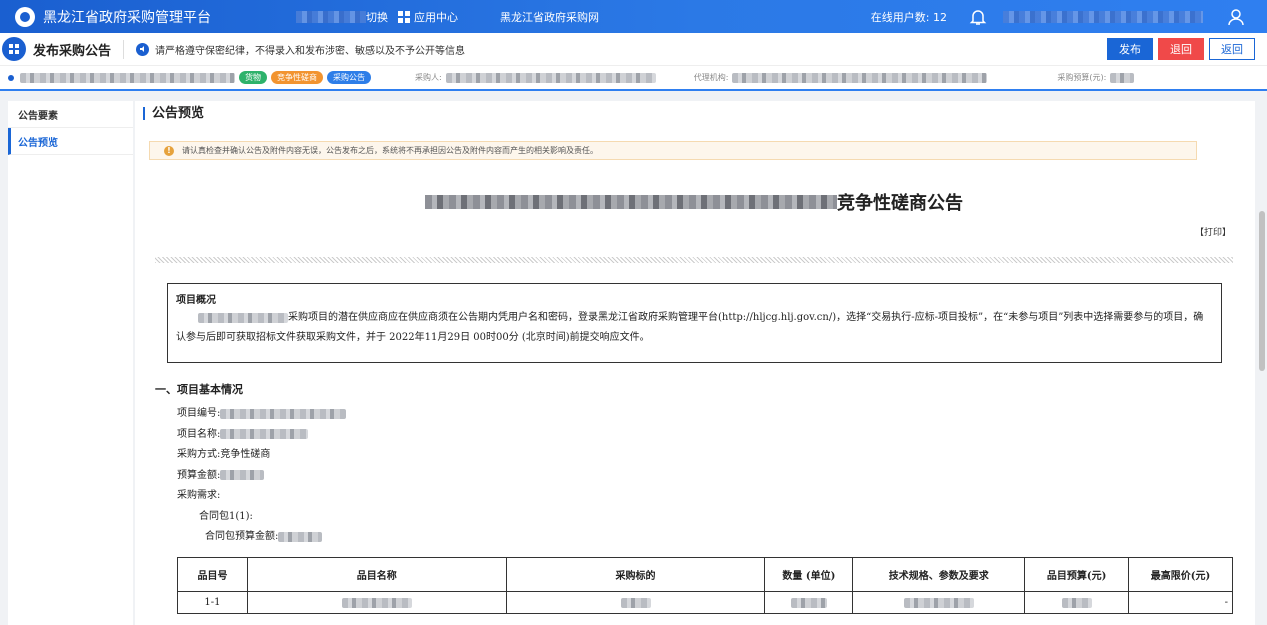  Describe the element at coordinates (809, 574) in the screenshot. I see `col-quantity: 数量 (单位)` at that location.